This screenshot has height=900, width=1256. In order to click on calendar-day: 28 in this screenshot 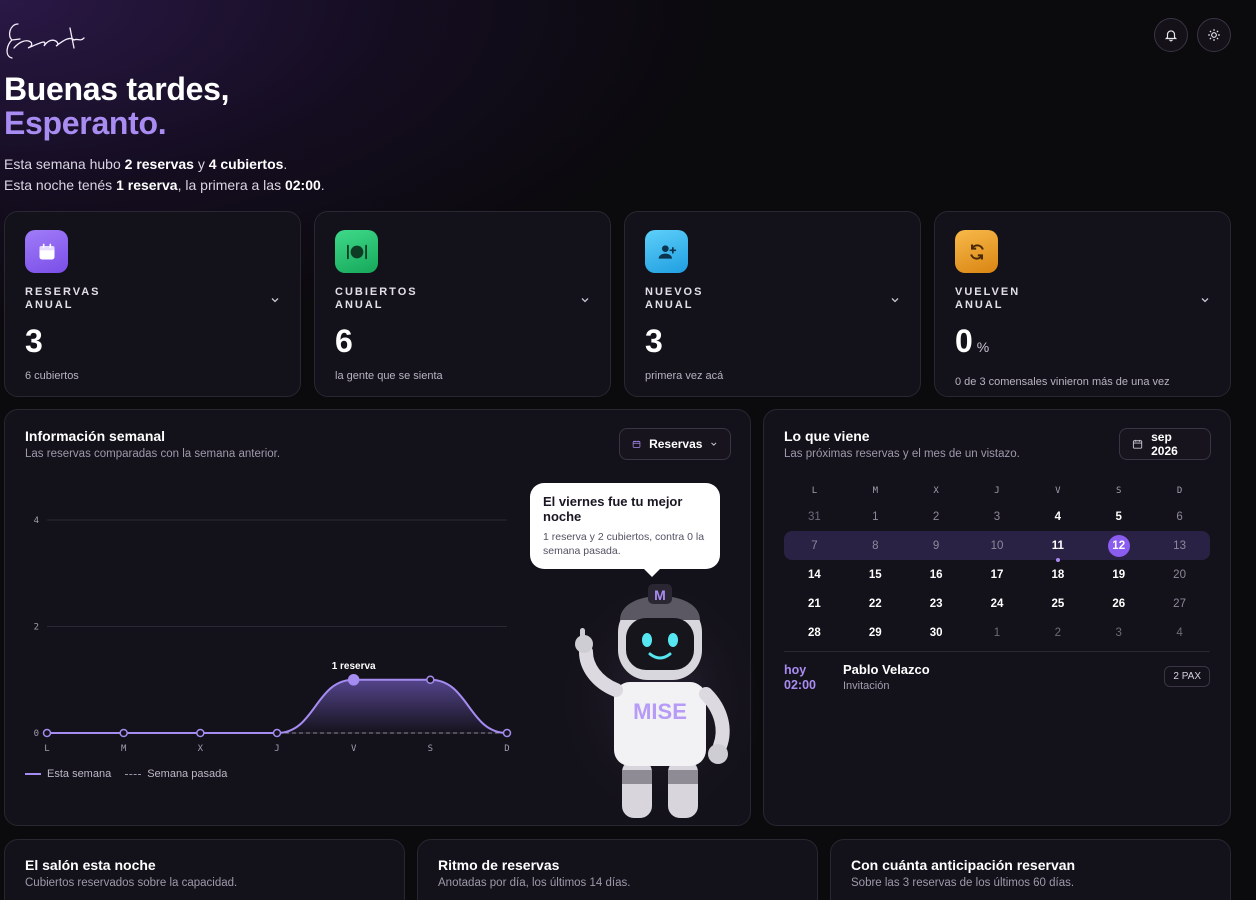, I will do `click(814, 633)`.